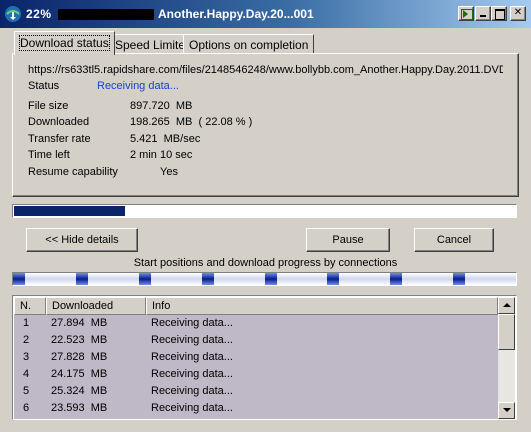  What do you see at coordinates (236, 14) in the screenshot?
I see `window-title: Another.Happy.Day.20...001` at bounding box center [236, 14].